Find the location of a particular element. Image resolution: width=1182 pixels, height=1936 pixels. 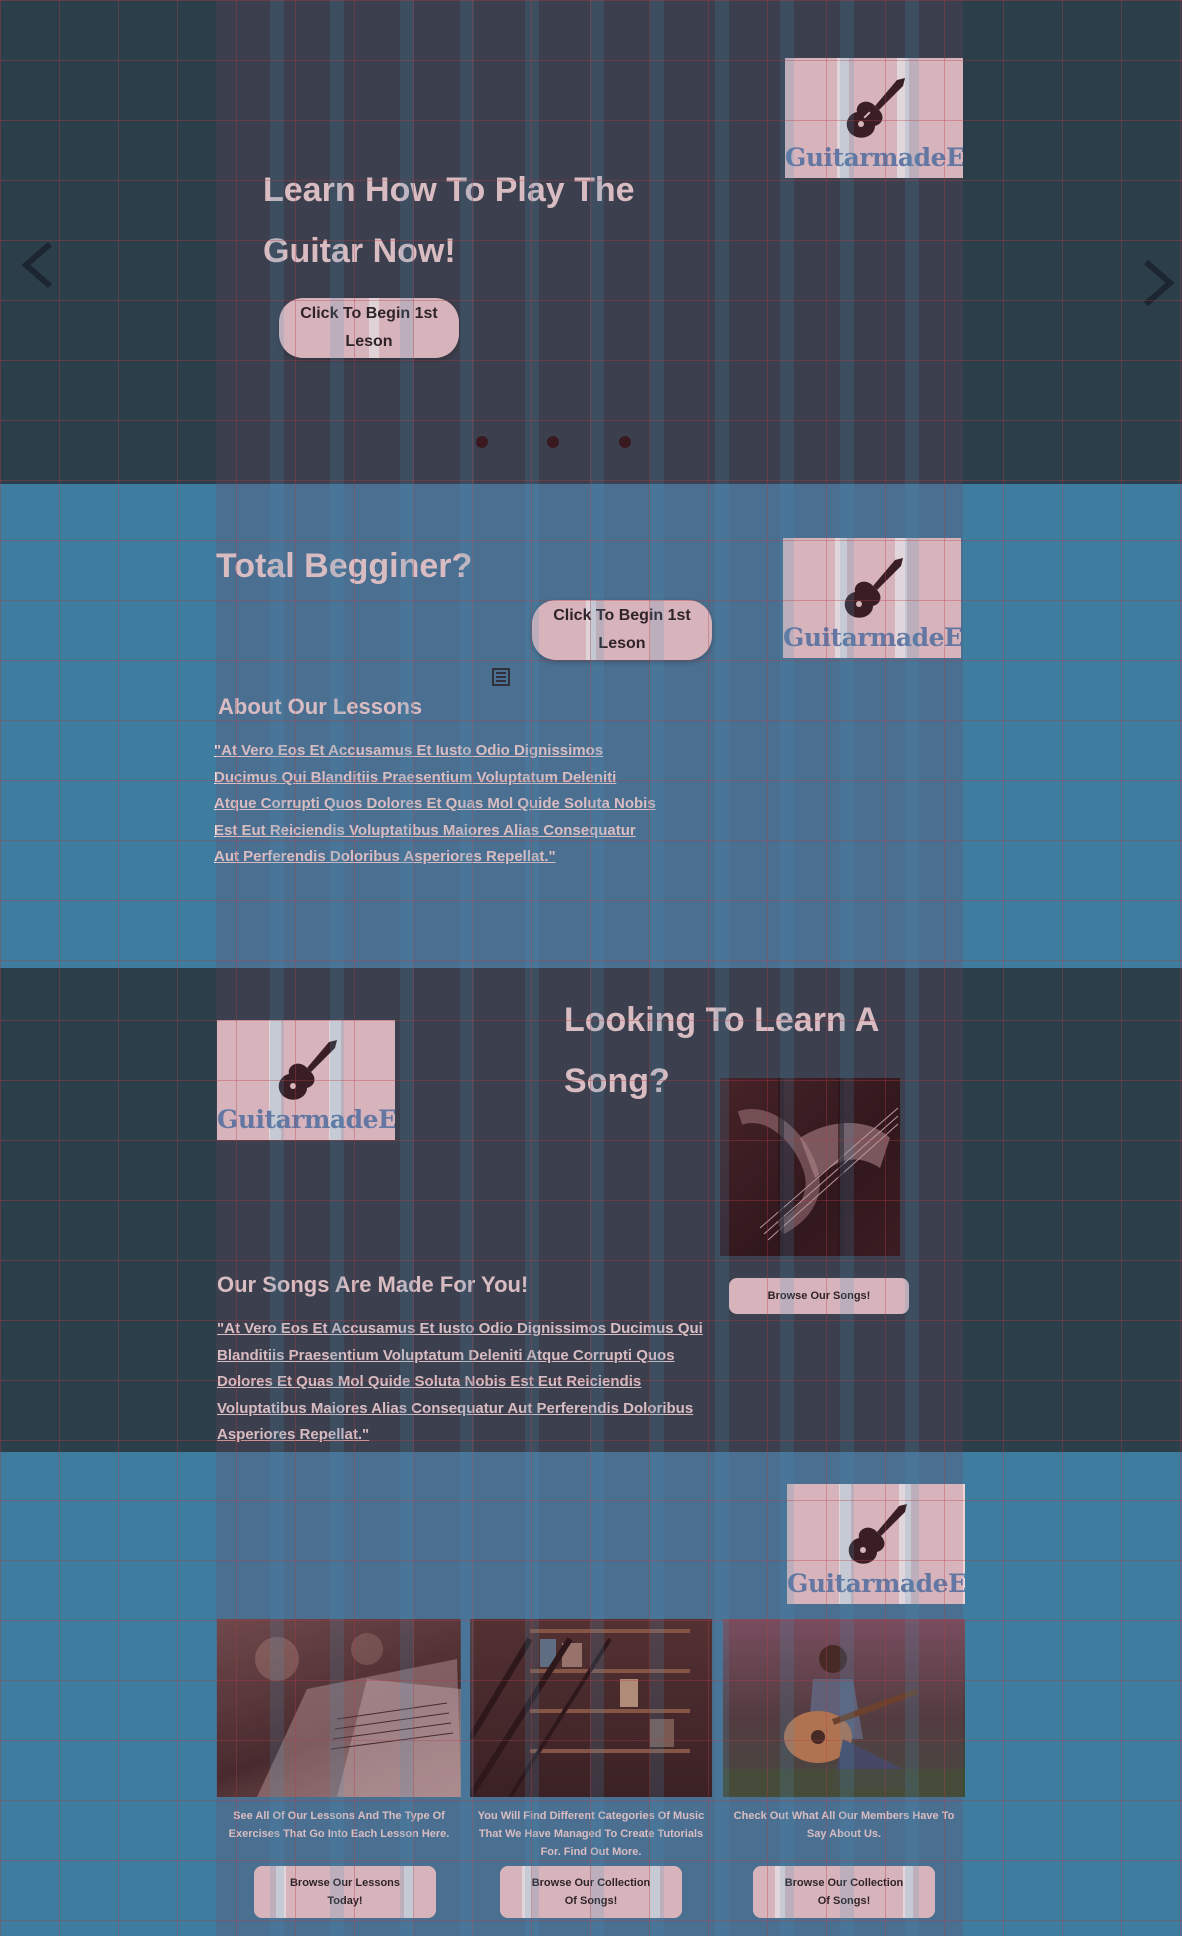

sheet-music-photo is located at coordinates (339, 1708).